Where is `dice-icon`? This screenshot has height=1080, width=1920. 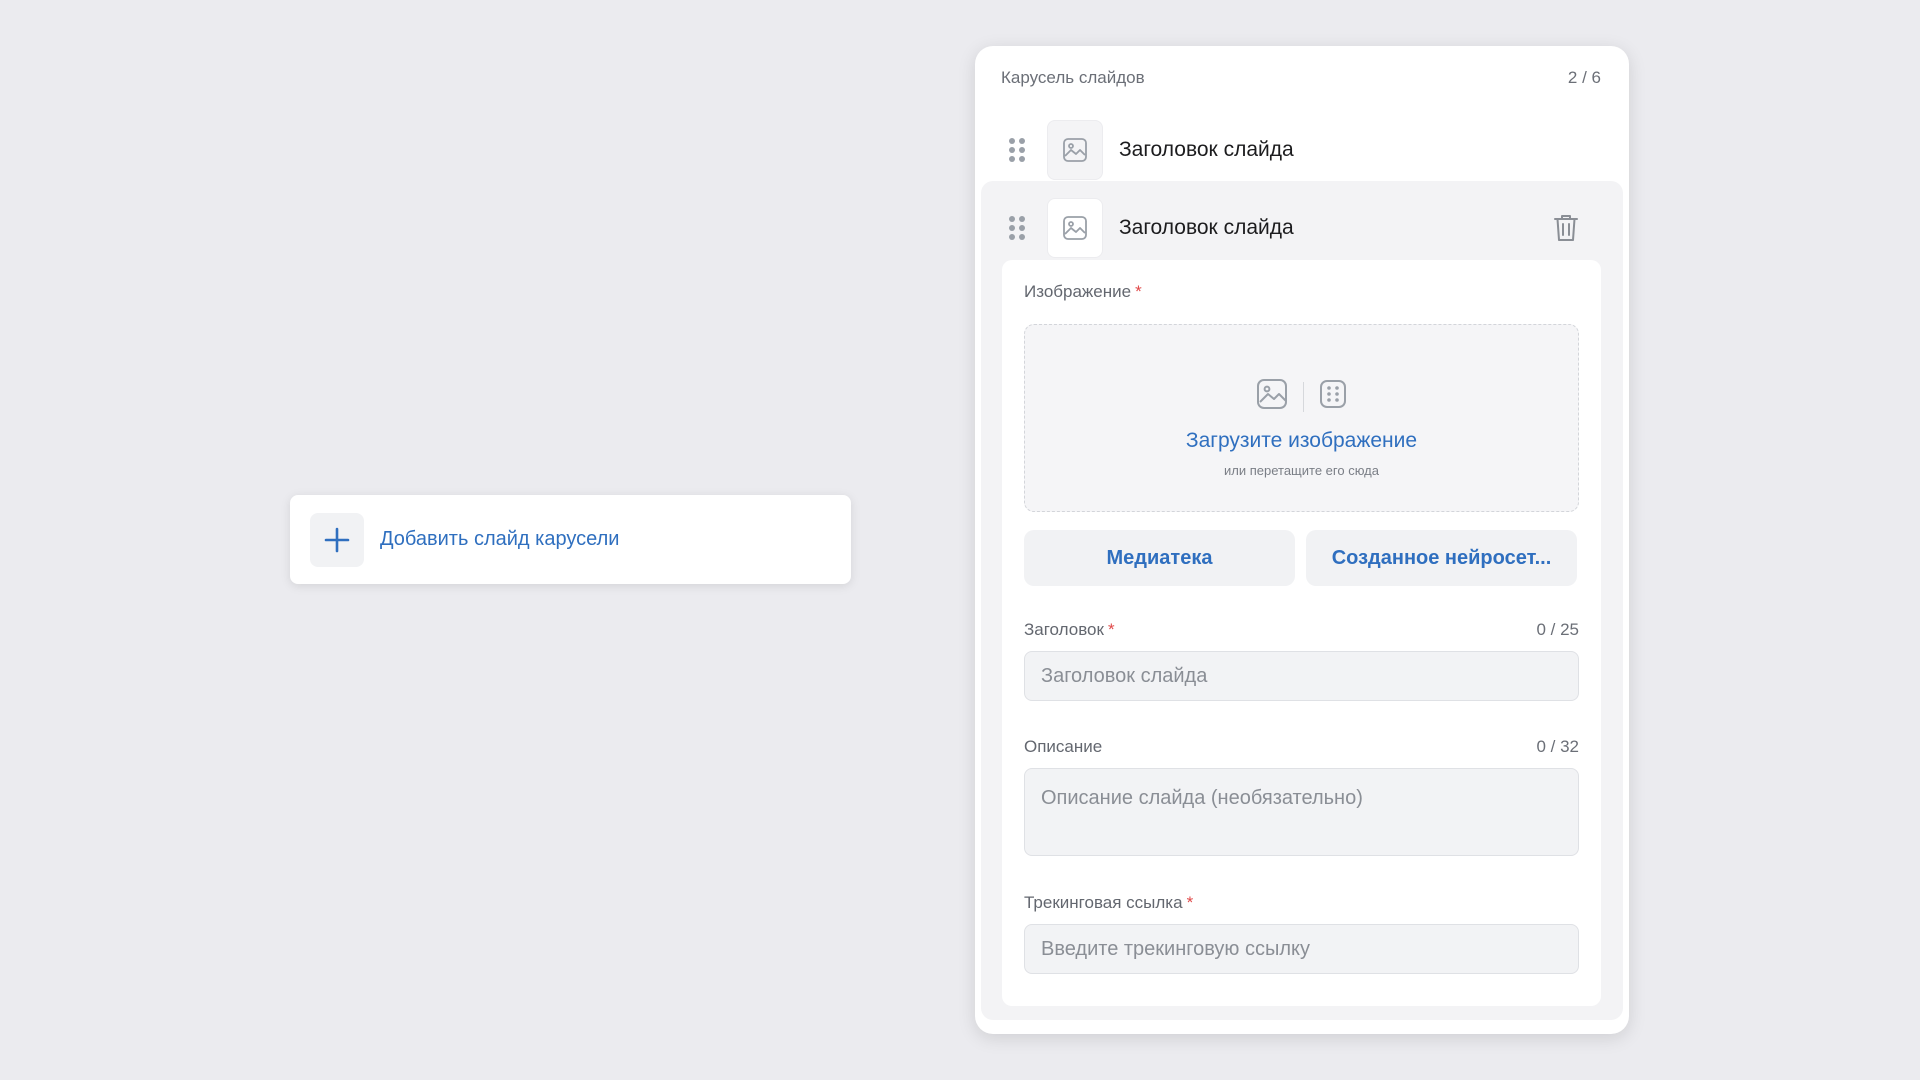 dice-icon is located at coordinates (1333, 396).